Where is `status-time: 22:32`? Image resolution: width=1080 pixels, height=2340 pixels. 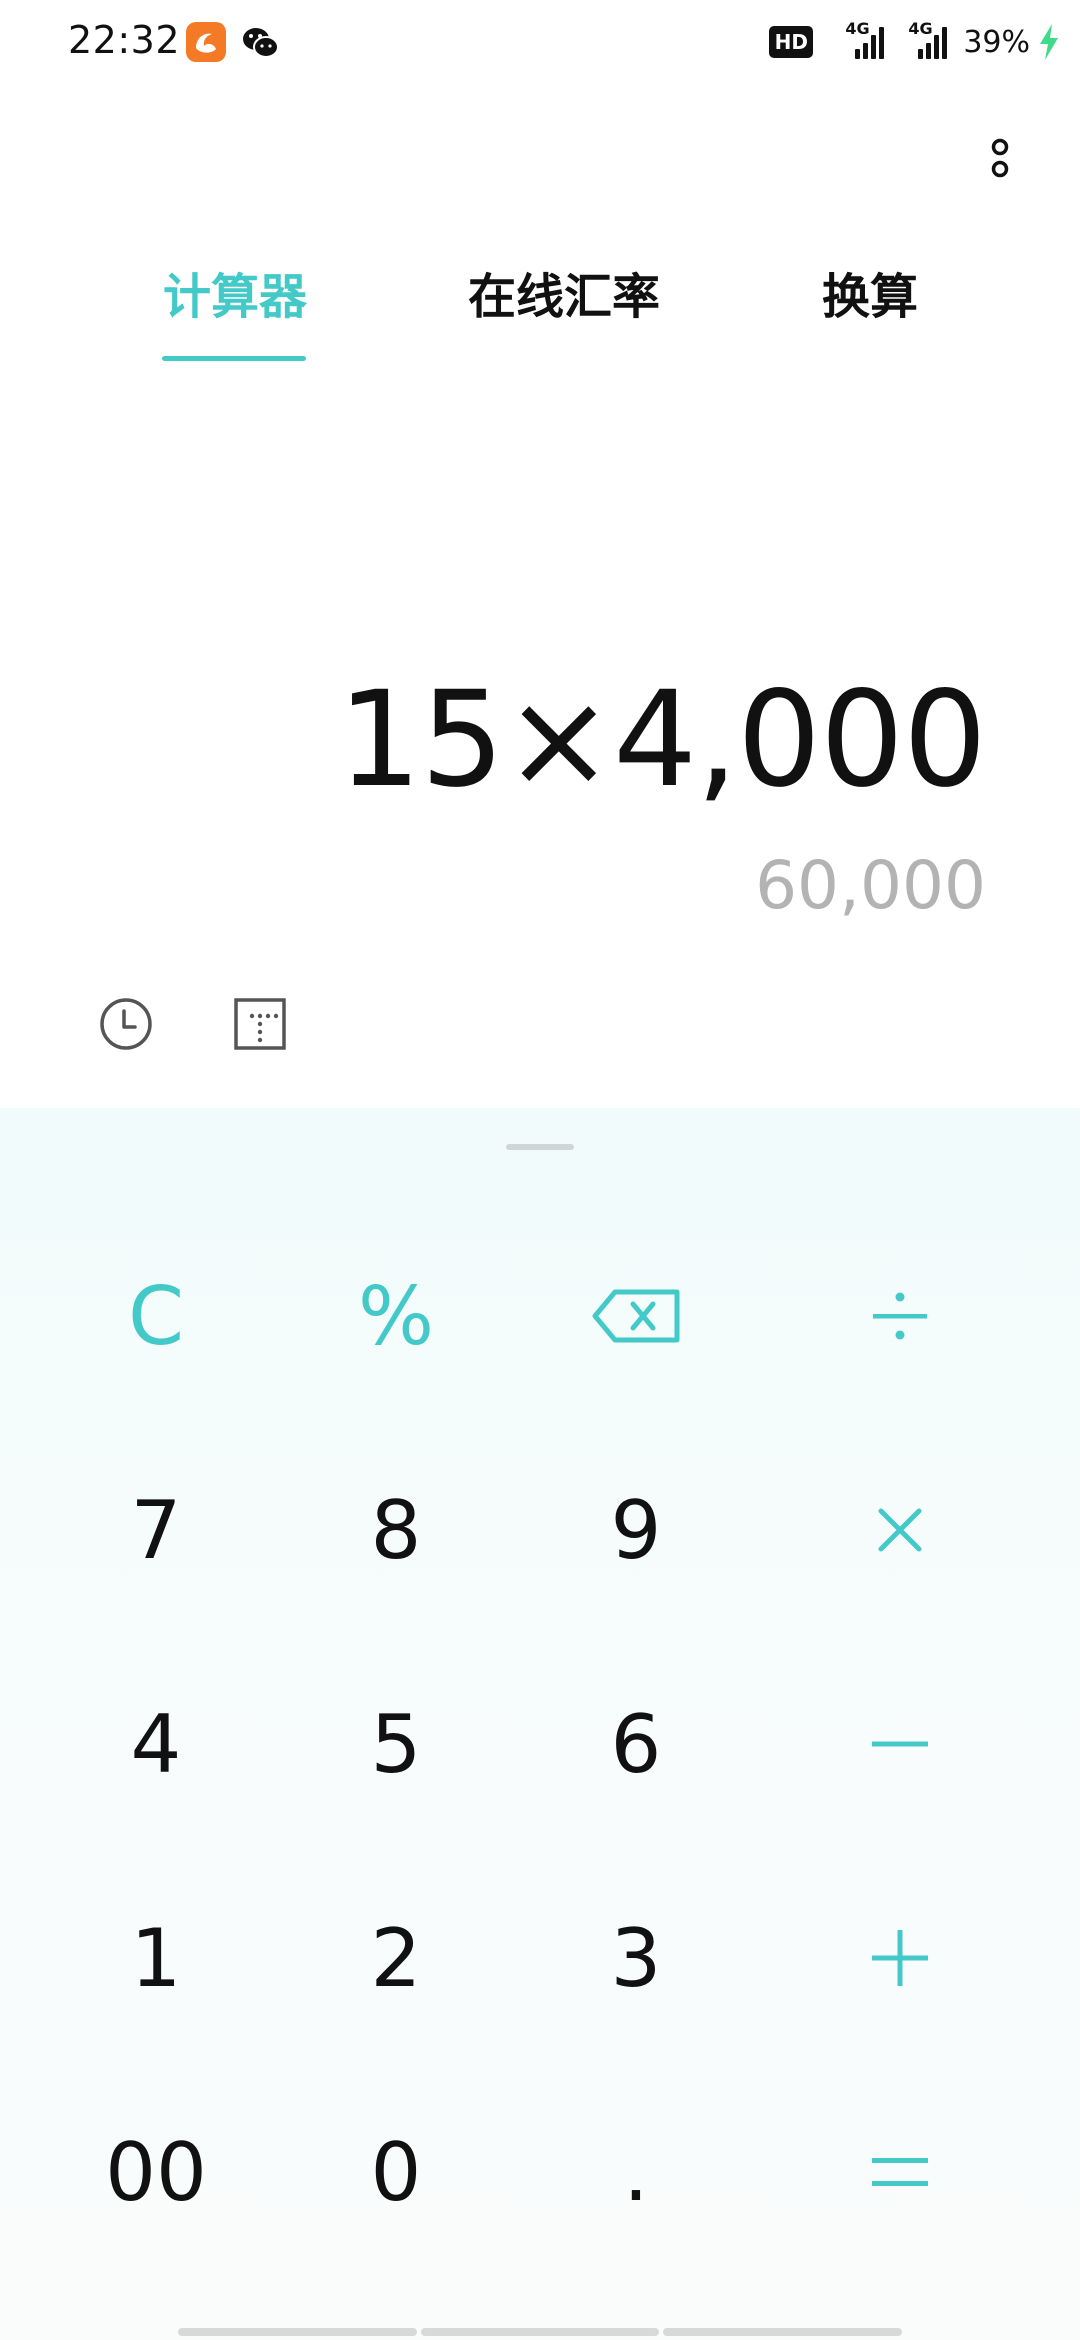 status-time: 22:32 is located at coordinates (124, 40).